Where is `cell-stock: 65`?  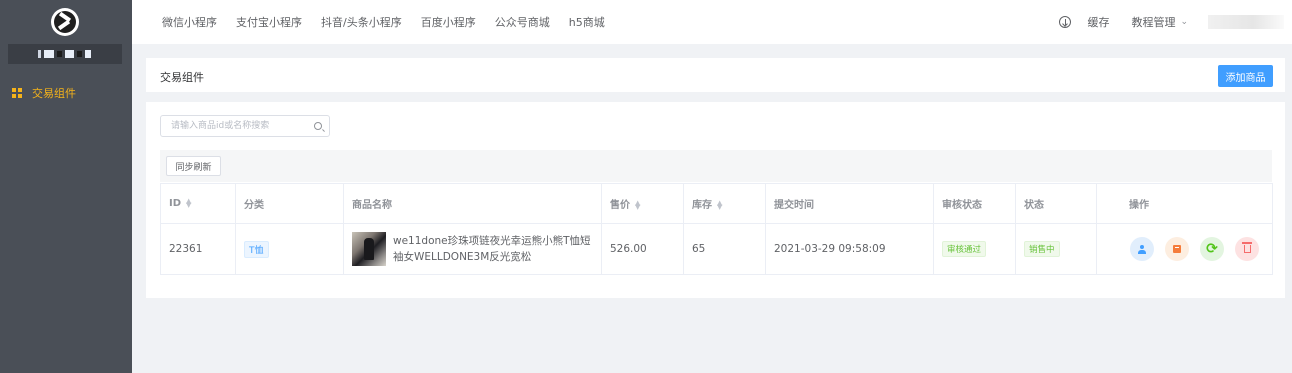
cell-stock: 65 is located at coordinates (724, 249).